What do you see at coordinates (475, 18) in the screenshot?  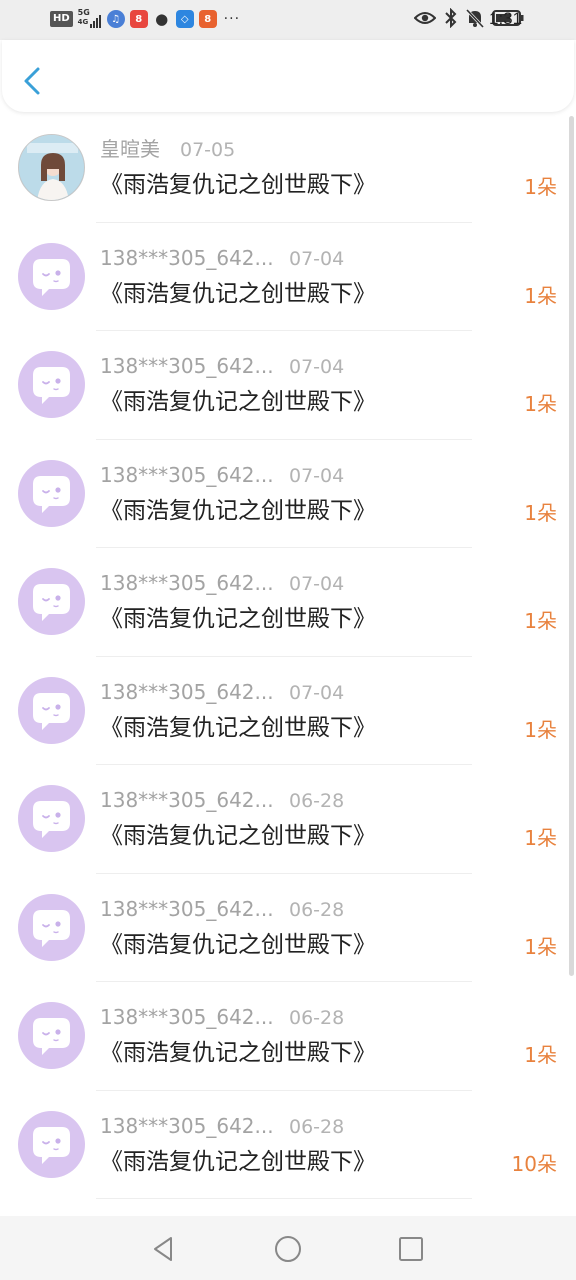 I see `mute-icon` at bounding box center [475, 18].